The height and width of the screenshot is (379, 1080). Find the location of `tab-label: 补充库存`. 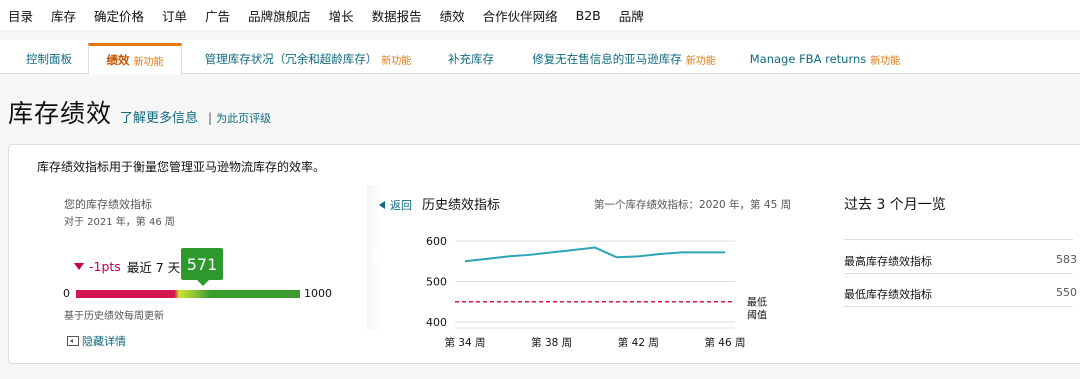

tab-label: 补充库存 is located at coordinates (471, 59).